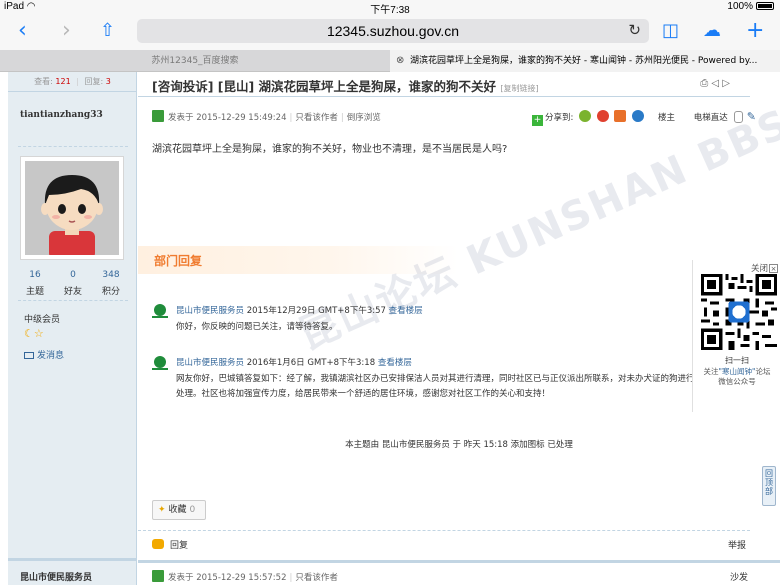 Image resolution: width=780 pixels, height=585 pixels. I want to click on qr-panel: 关闭 × 扫一扫 关注"寒山闻钟"论坛 微信公众号, so click(736, 336).